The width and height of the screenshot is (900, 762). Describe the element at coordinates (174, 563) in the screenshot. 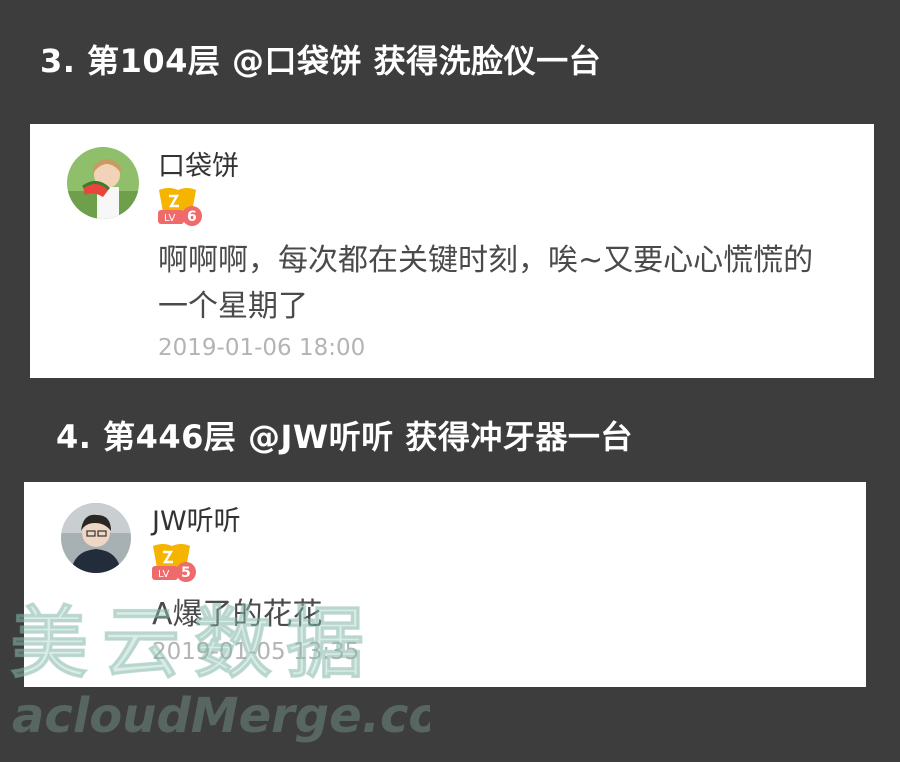

I see `level-badge-icon: LV 5` at that location.